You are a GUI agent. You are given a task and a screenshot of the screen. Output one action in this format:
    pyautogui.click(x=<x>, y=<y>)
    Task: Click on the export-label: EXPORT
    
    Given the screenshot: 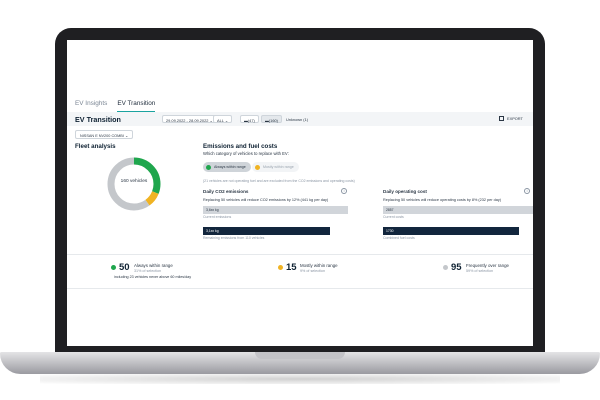 What is the action you would take?
    pyautogui.click(x=515, y=118)
    